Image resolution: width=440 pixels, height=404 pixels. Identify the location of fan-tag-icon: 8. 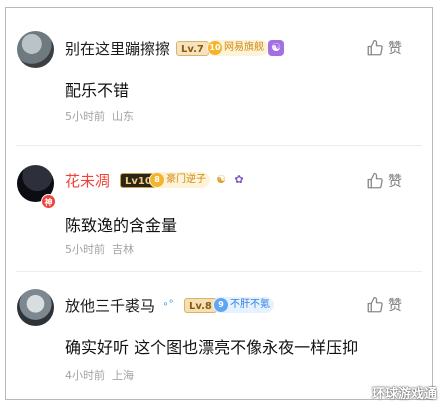
(157, 180).